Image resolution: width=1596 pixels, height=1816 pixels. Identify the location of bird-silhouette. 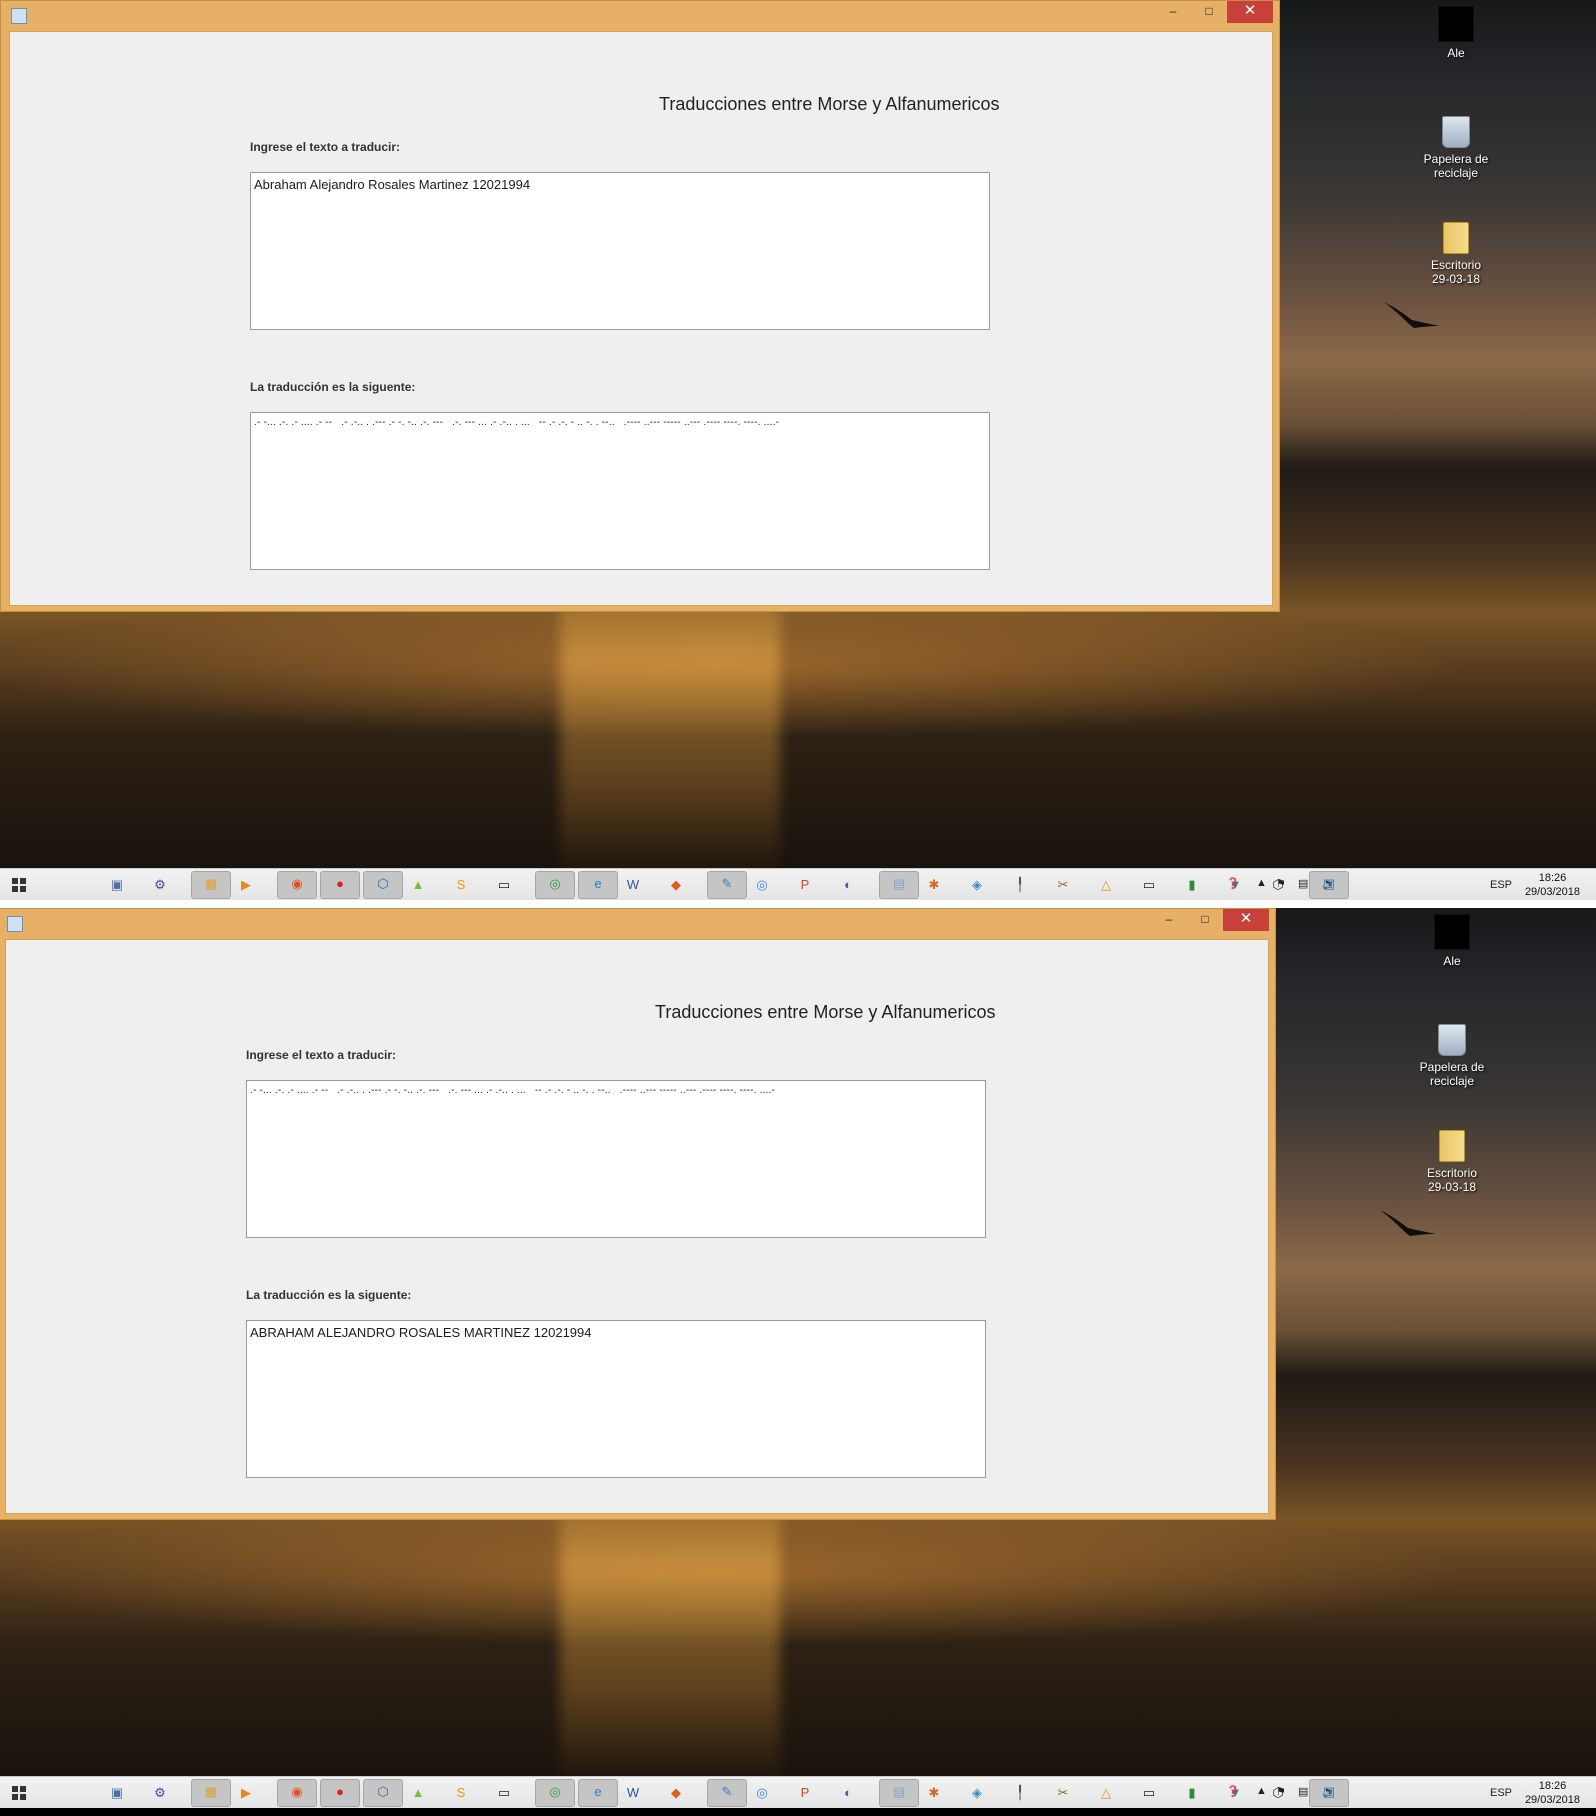
(1412, 315).